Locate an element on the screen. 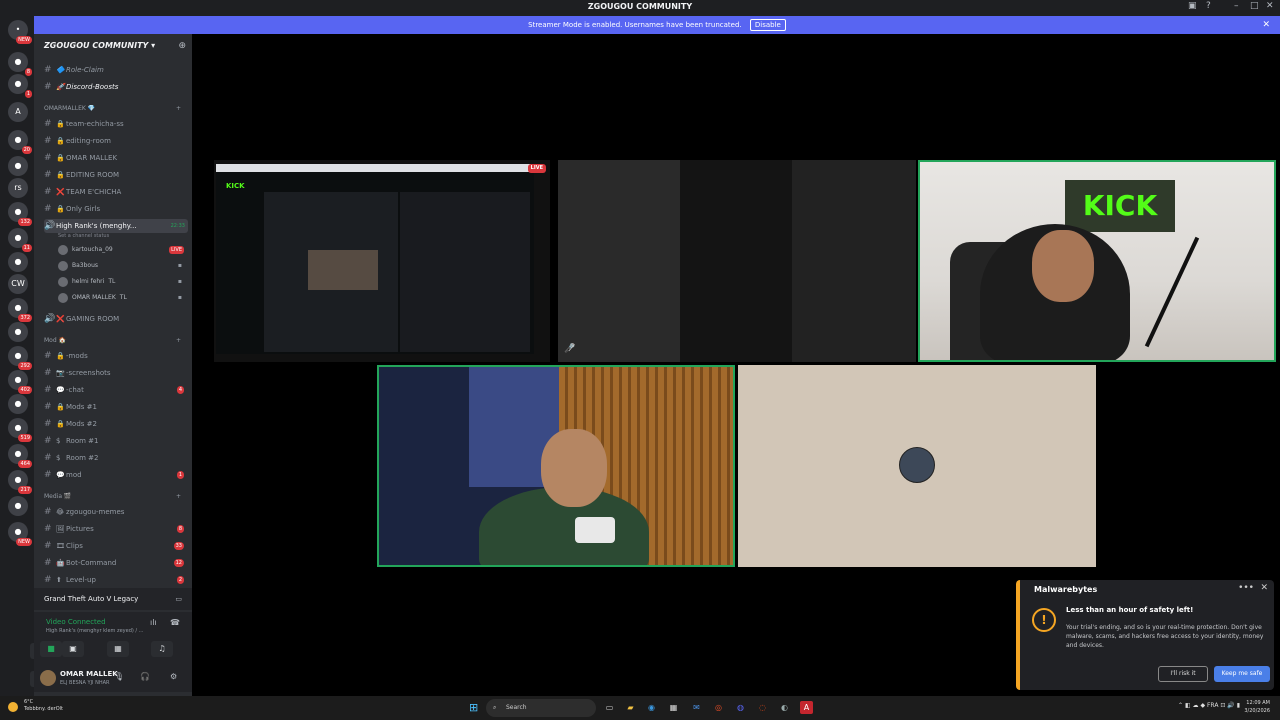  channel-item: # 😂 zgougou-memes is located at coordinates (116, 512).